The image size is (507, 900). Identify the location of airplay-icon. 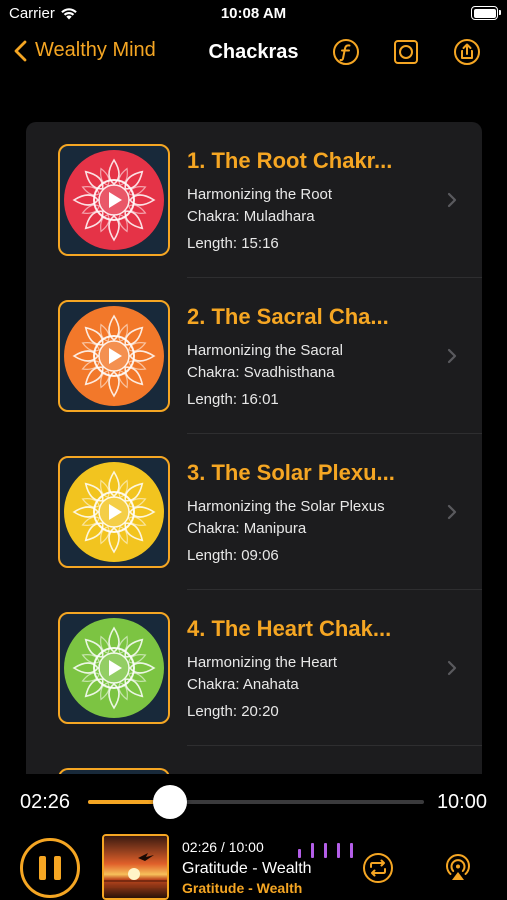
(458, 868).